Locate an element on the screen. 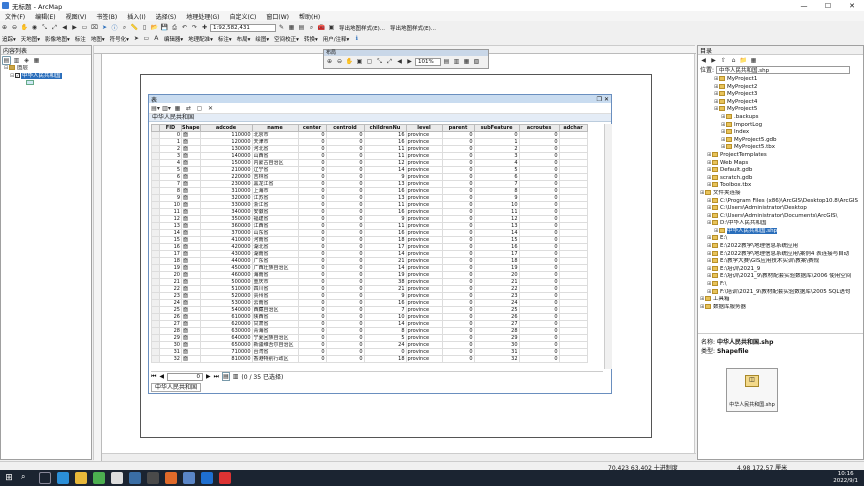  catalog-item: ⊞ MyProject1 is located at coordinates (781, 80).